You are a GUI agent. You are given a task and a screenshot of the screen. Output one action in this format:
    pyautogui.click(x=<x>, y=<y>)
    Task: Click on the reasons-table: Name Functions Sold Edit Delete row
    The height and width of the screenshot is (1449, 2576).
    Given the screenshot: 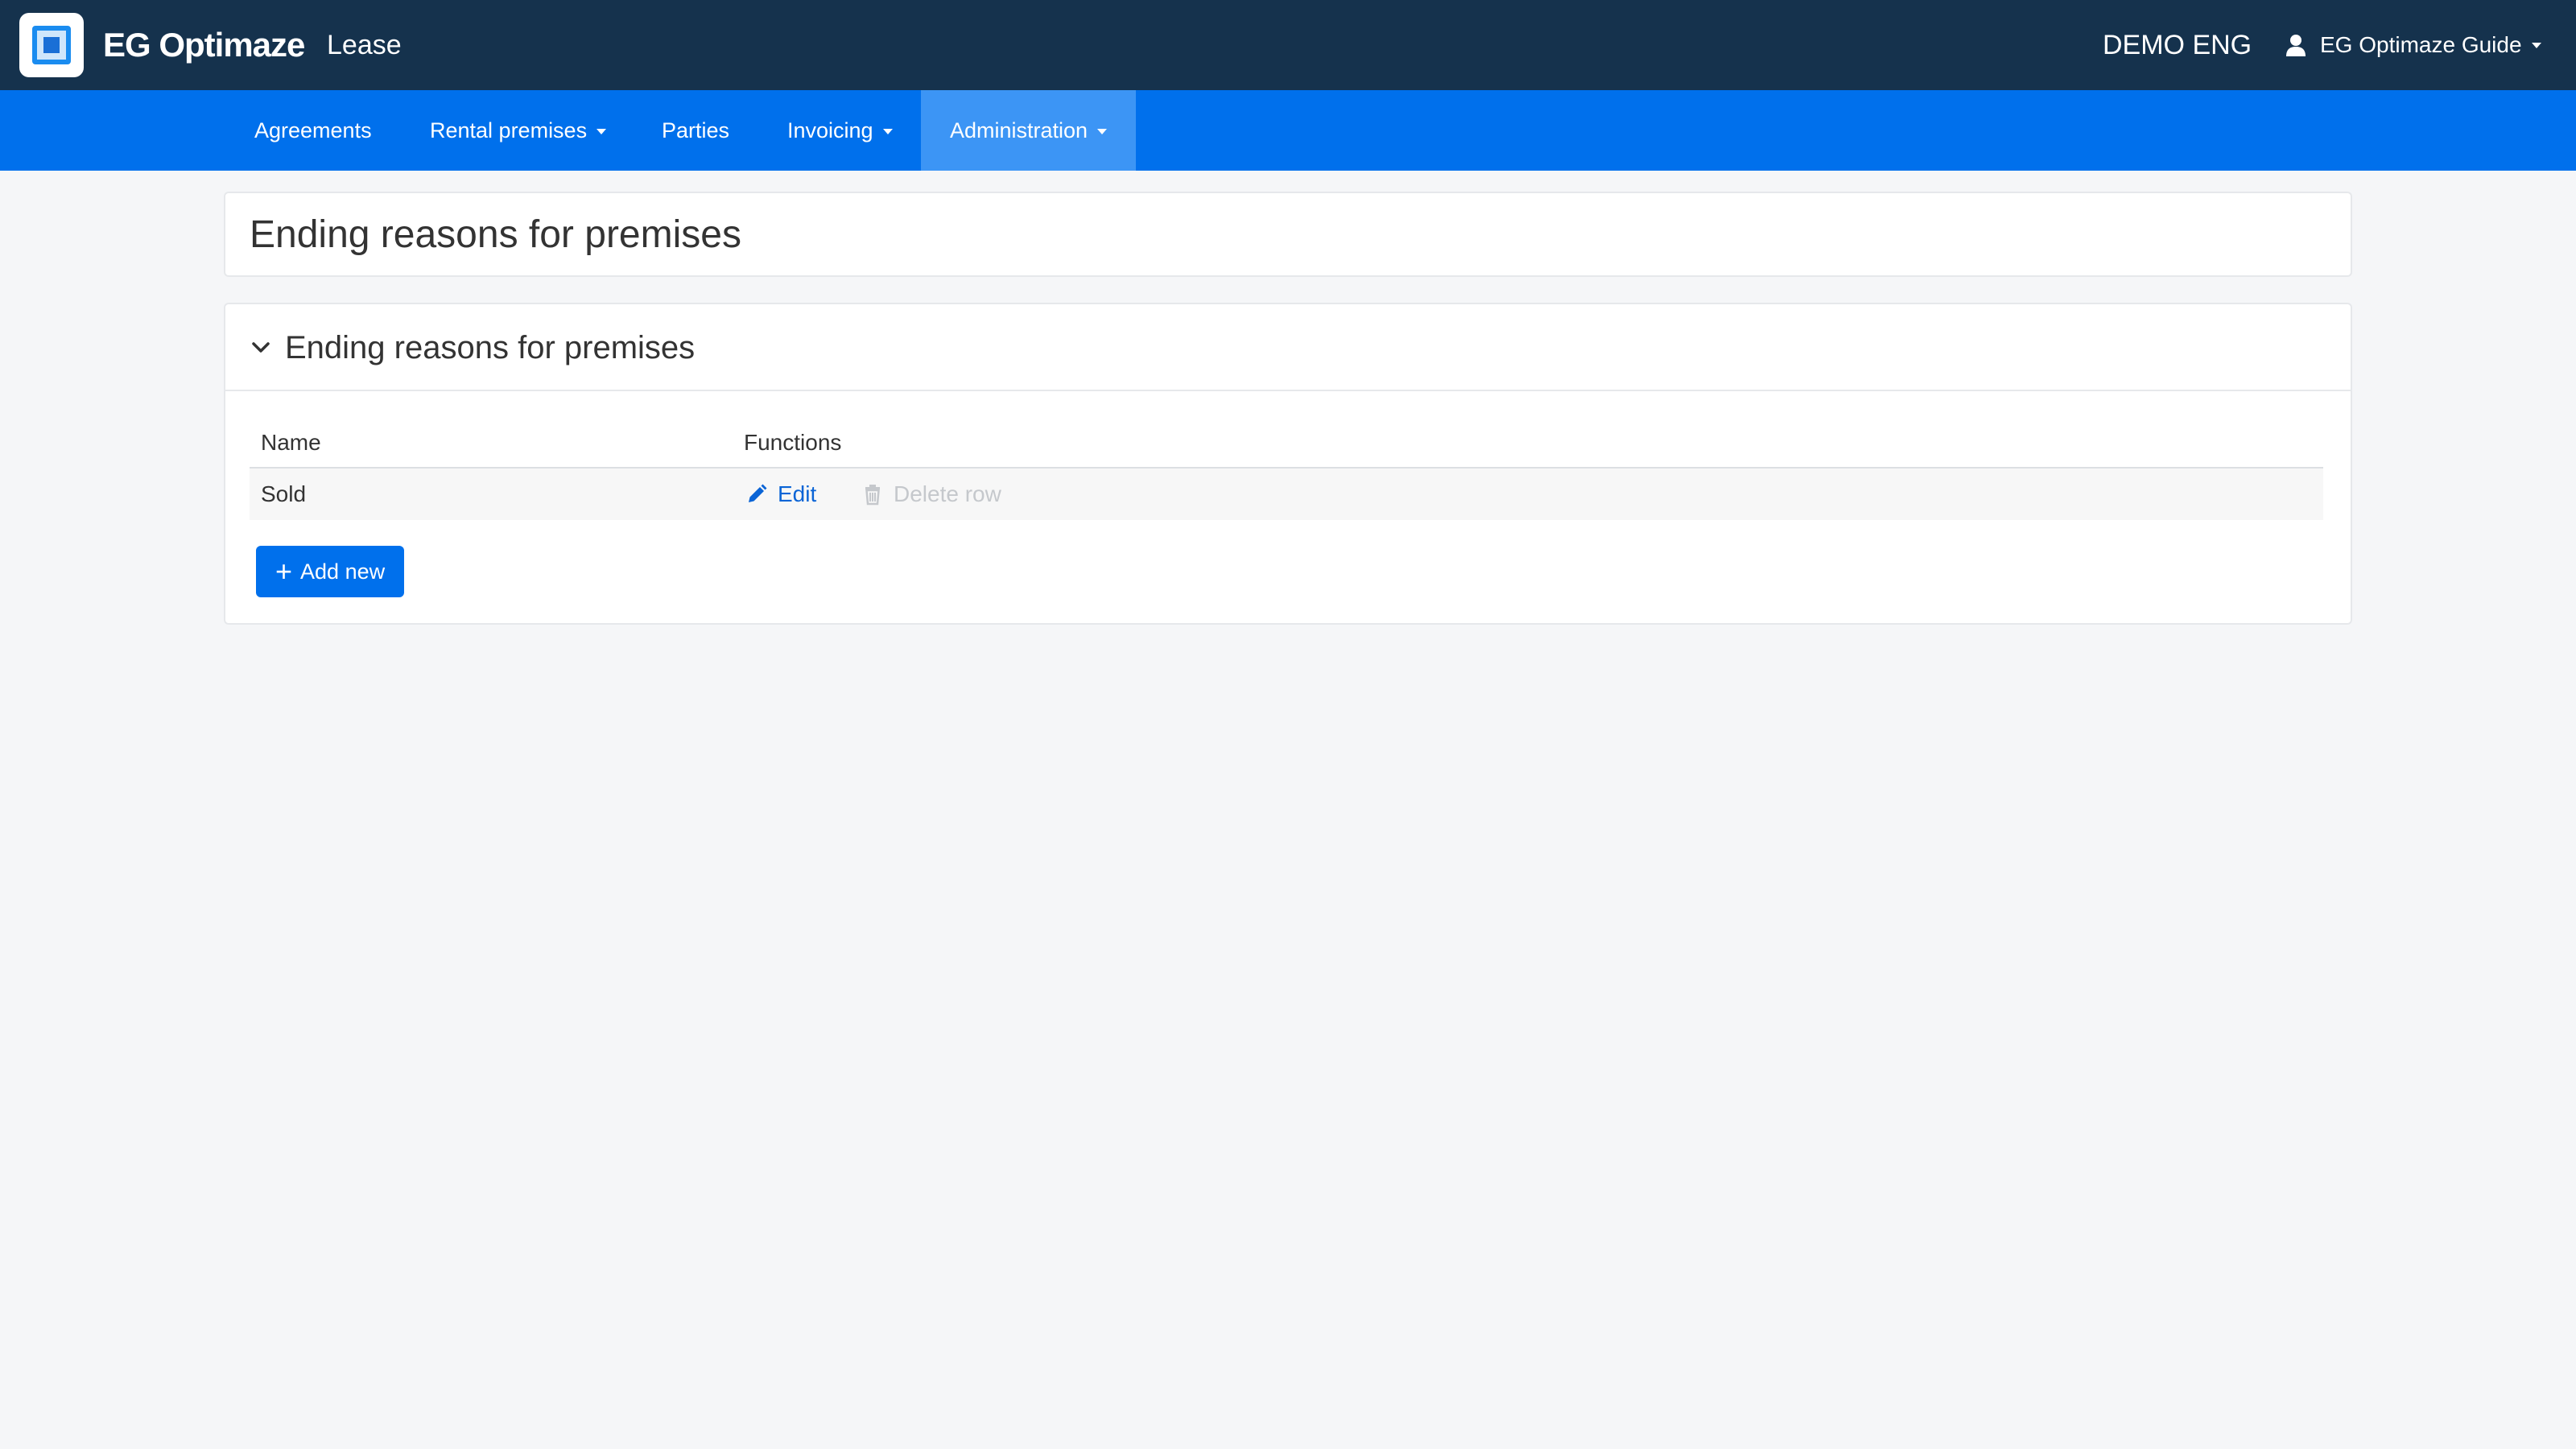 What is the action you would take?
    pyautogui.click(x=1286, y=468)
    